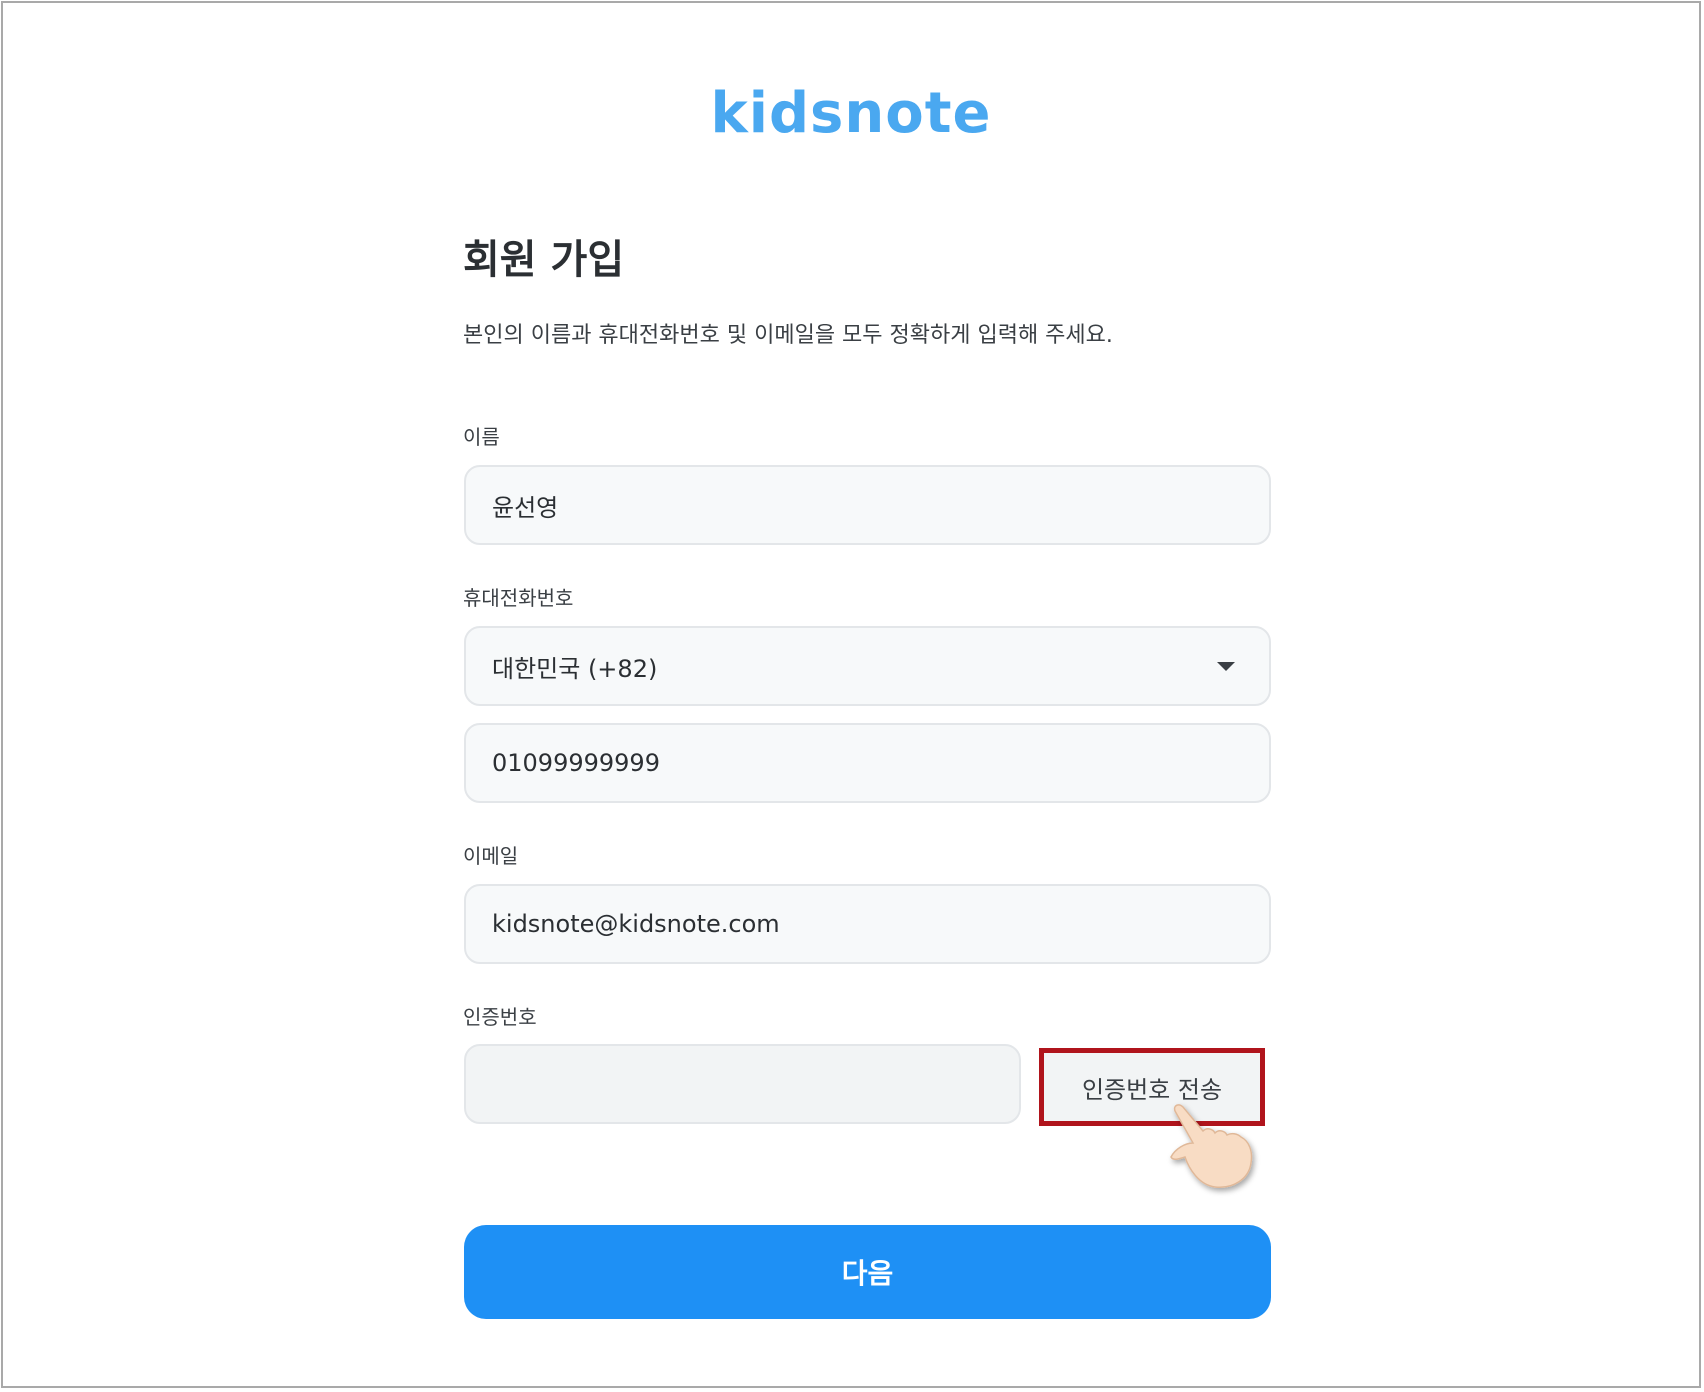 The image size is (1704, 1392). Describe the element at coordinates (788, 335) in the screenshot. I see `page-subtitle: 본인의 이름과 휴대전화번호 및 이메일을 모두 정확하게 입력해 주세요.` at that location.